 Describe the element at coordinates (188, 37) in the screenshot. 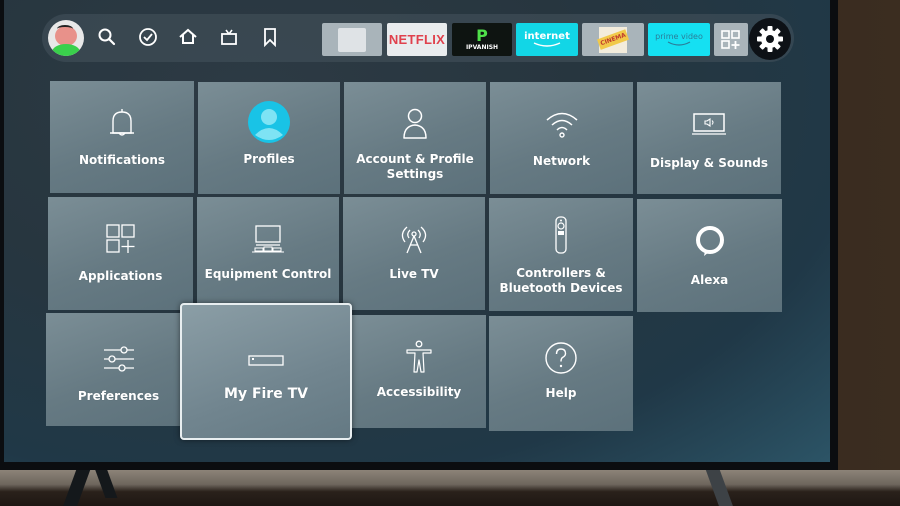

I see `home-icon` at that location.